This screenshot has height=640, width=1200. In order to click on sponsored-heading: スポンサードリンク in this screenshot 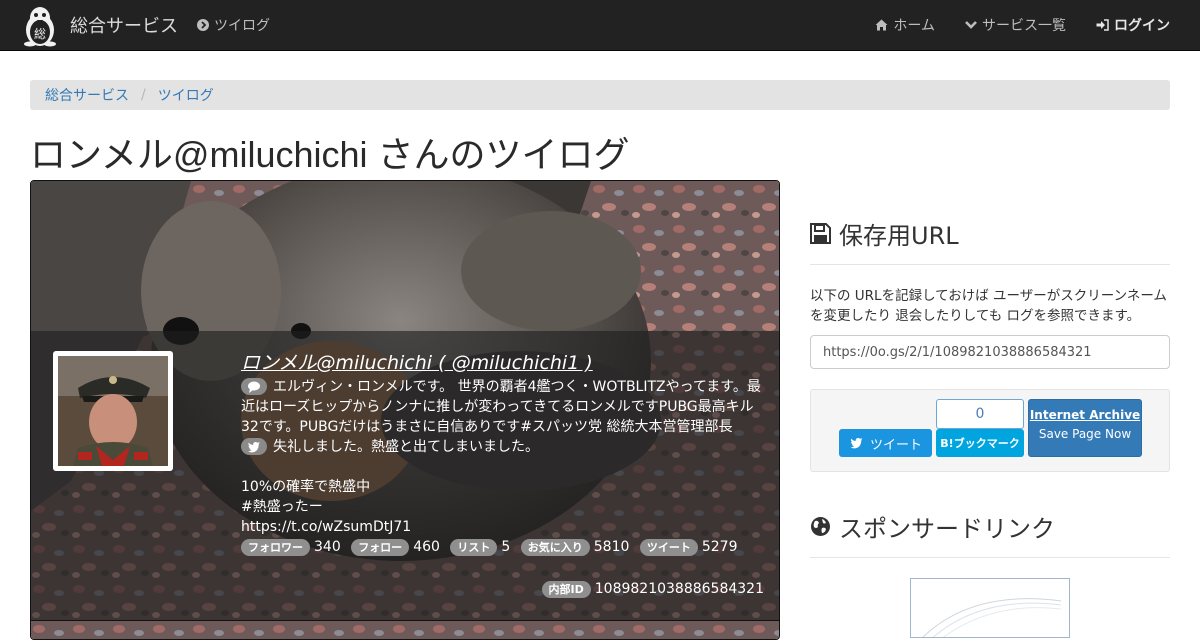, I will do `click(932, 526)`.